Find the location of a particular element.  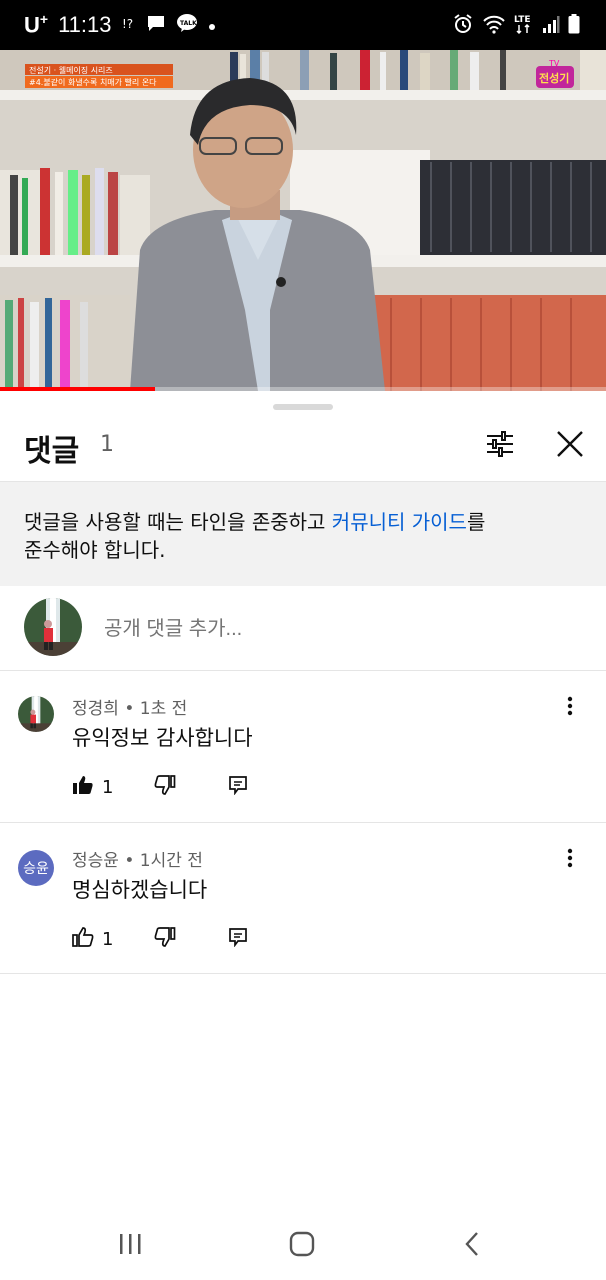

notice-text: 댓글을 사용할 때는 타인을 존중하고 is located at coordinates (178, 522).